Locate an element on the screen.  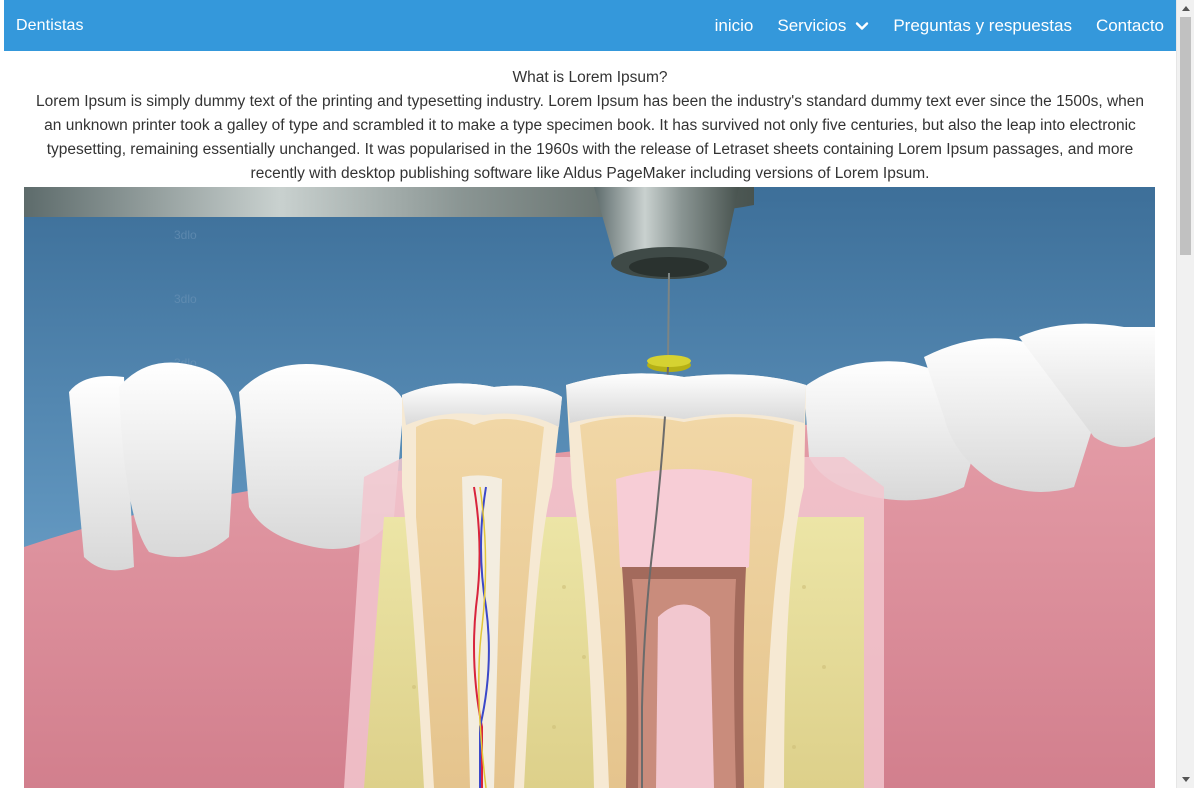
brand-link: Dentistas is located at coordinates (50, 26).